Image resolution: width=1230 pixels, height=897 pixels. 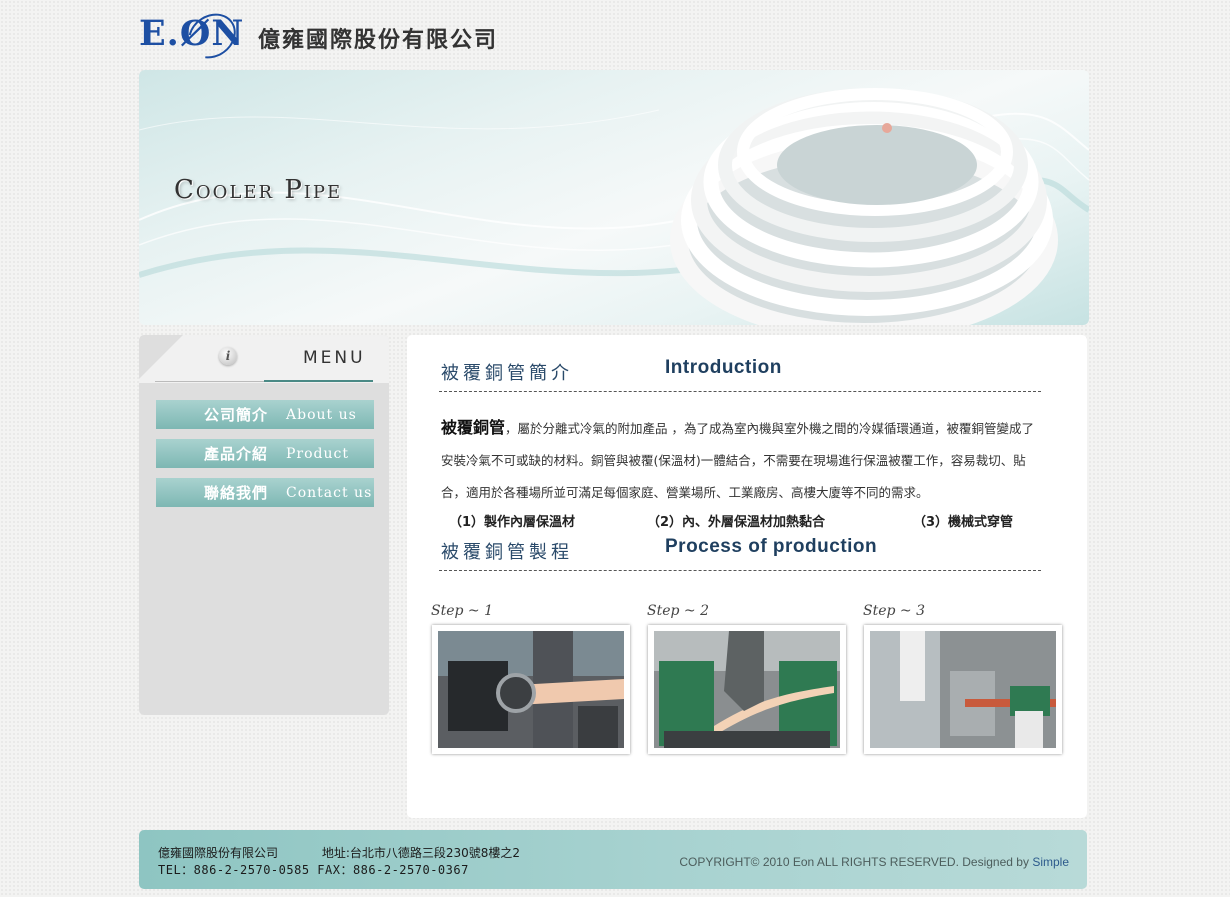 I want to click on step-label: Step ~ 3, so click(x=894, y=611).